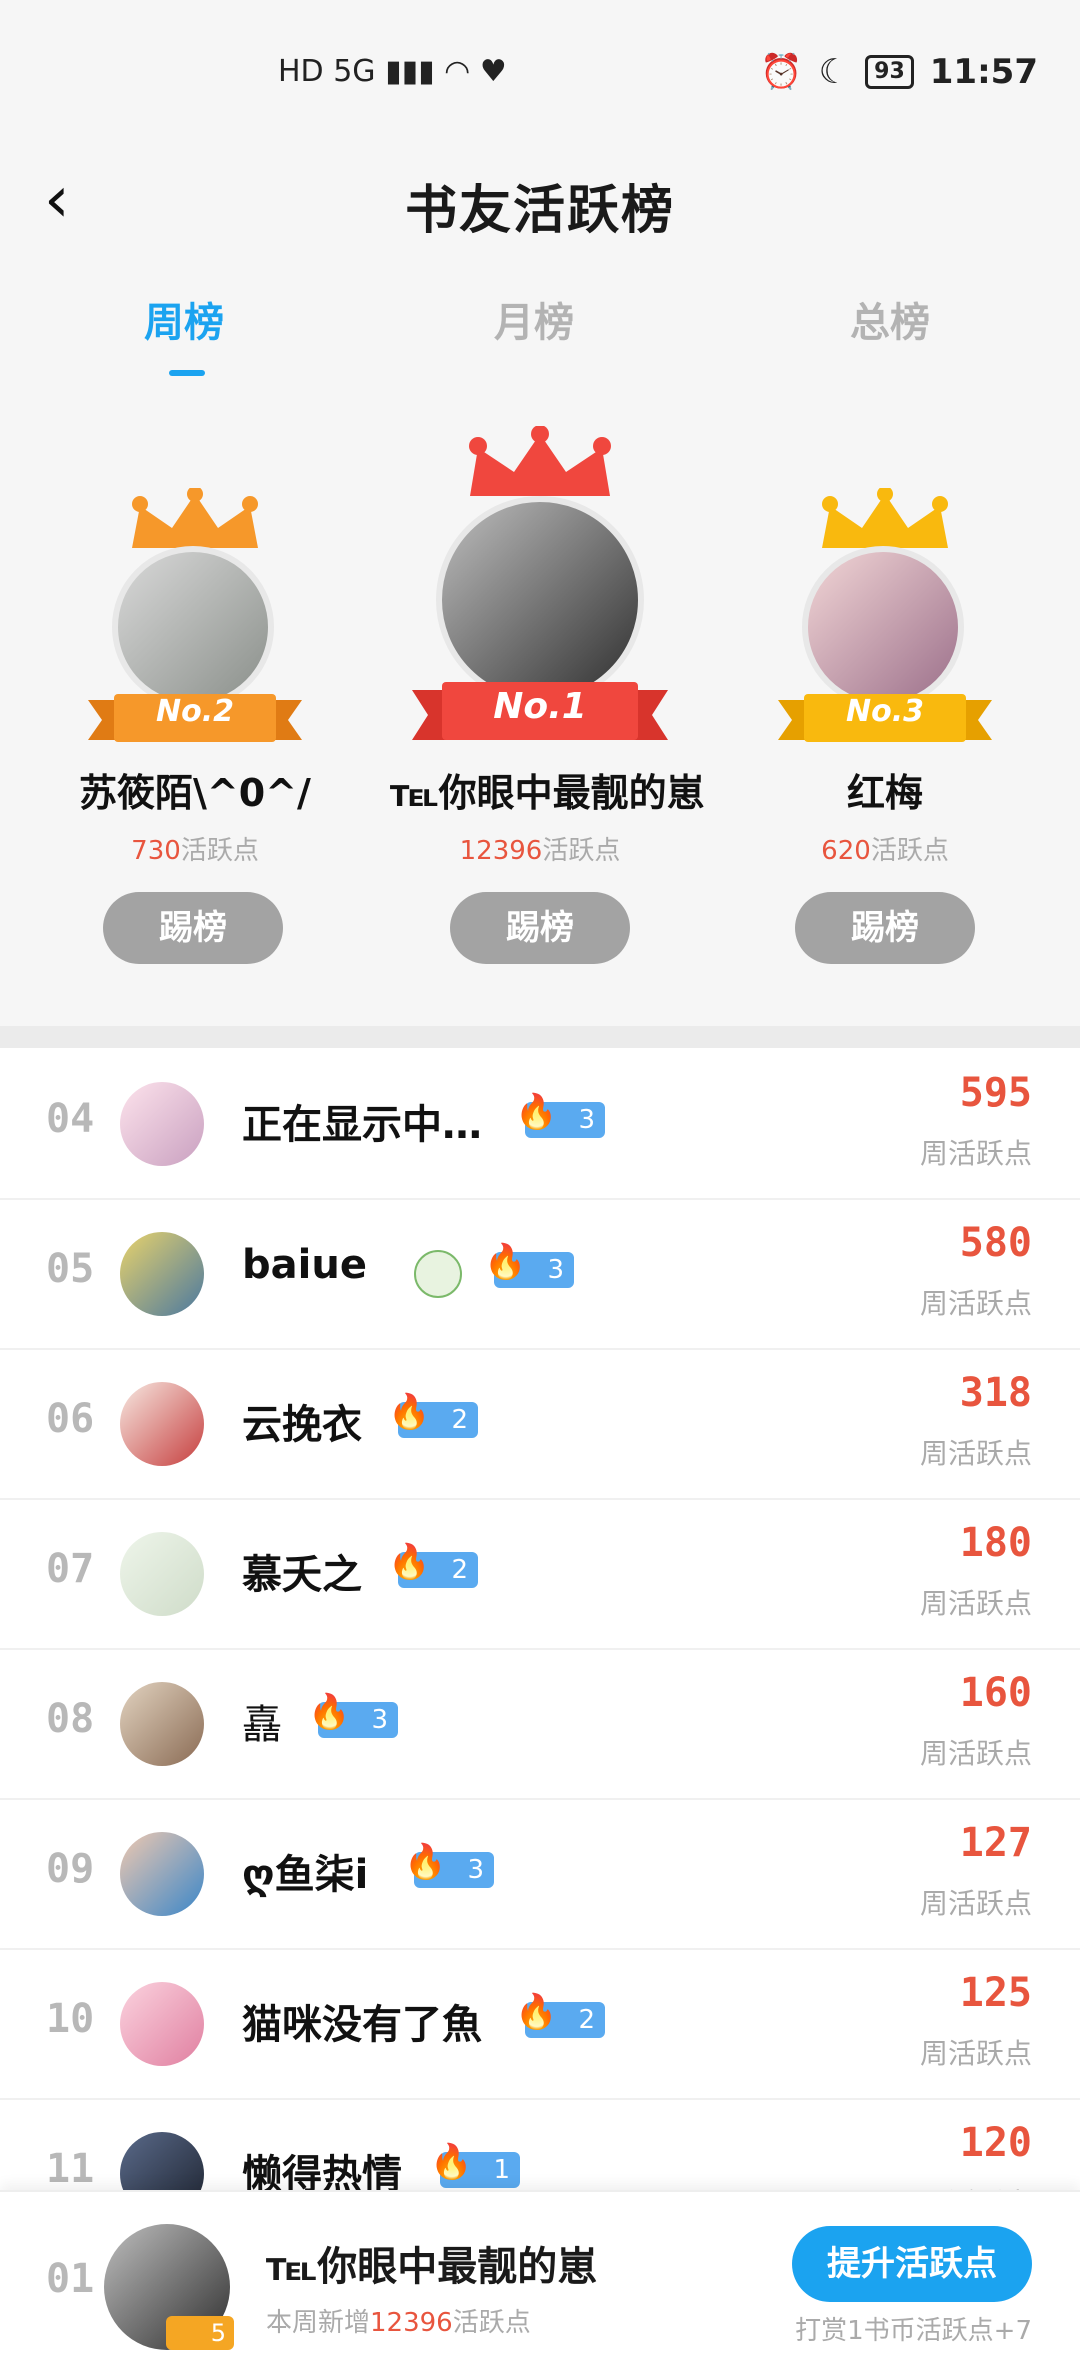  I want to click on network-status-icons: HD 5G ▮▮▮ ◠ ♥, so click(392, 71).